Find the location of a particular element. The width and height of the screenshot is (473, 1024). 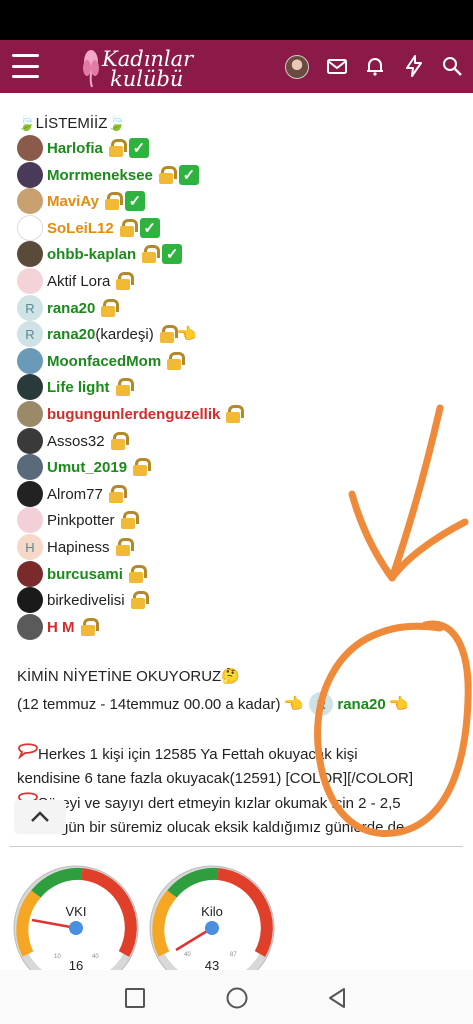

member-name-link: Aktif Lora is located at coordinates (78, 281).